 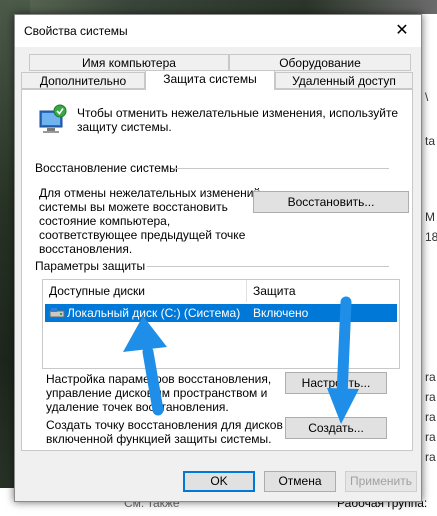 What do you see at coordinates (145, 366) in the screenshot?
I see `arrow-up-icon` at bounding box center [145, 366].